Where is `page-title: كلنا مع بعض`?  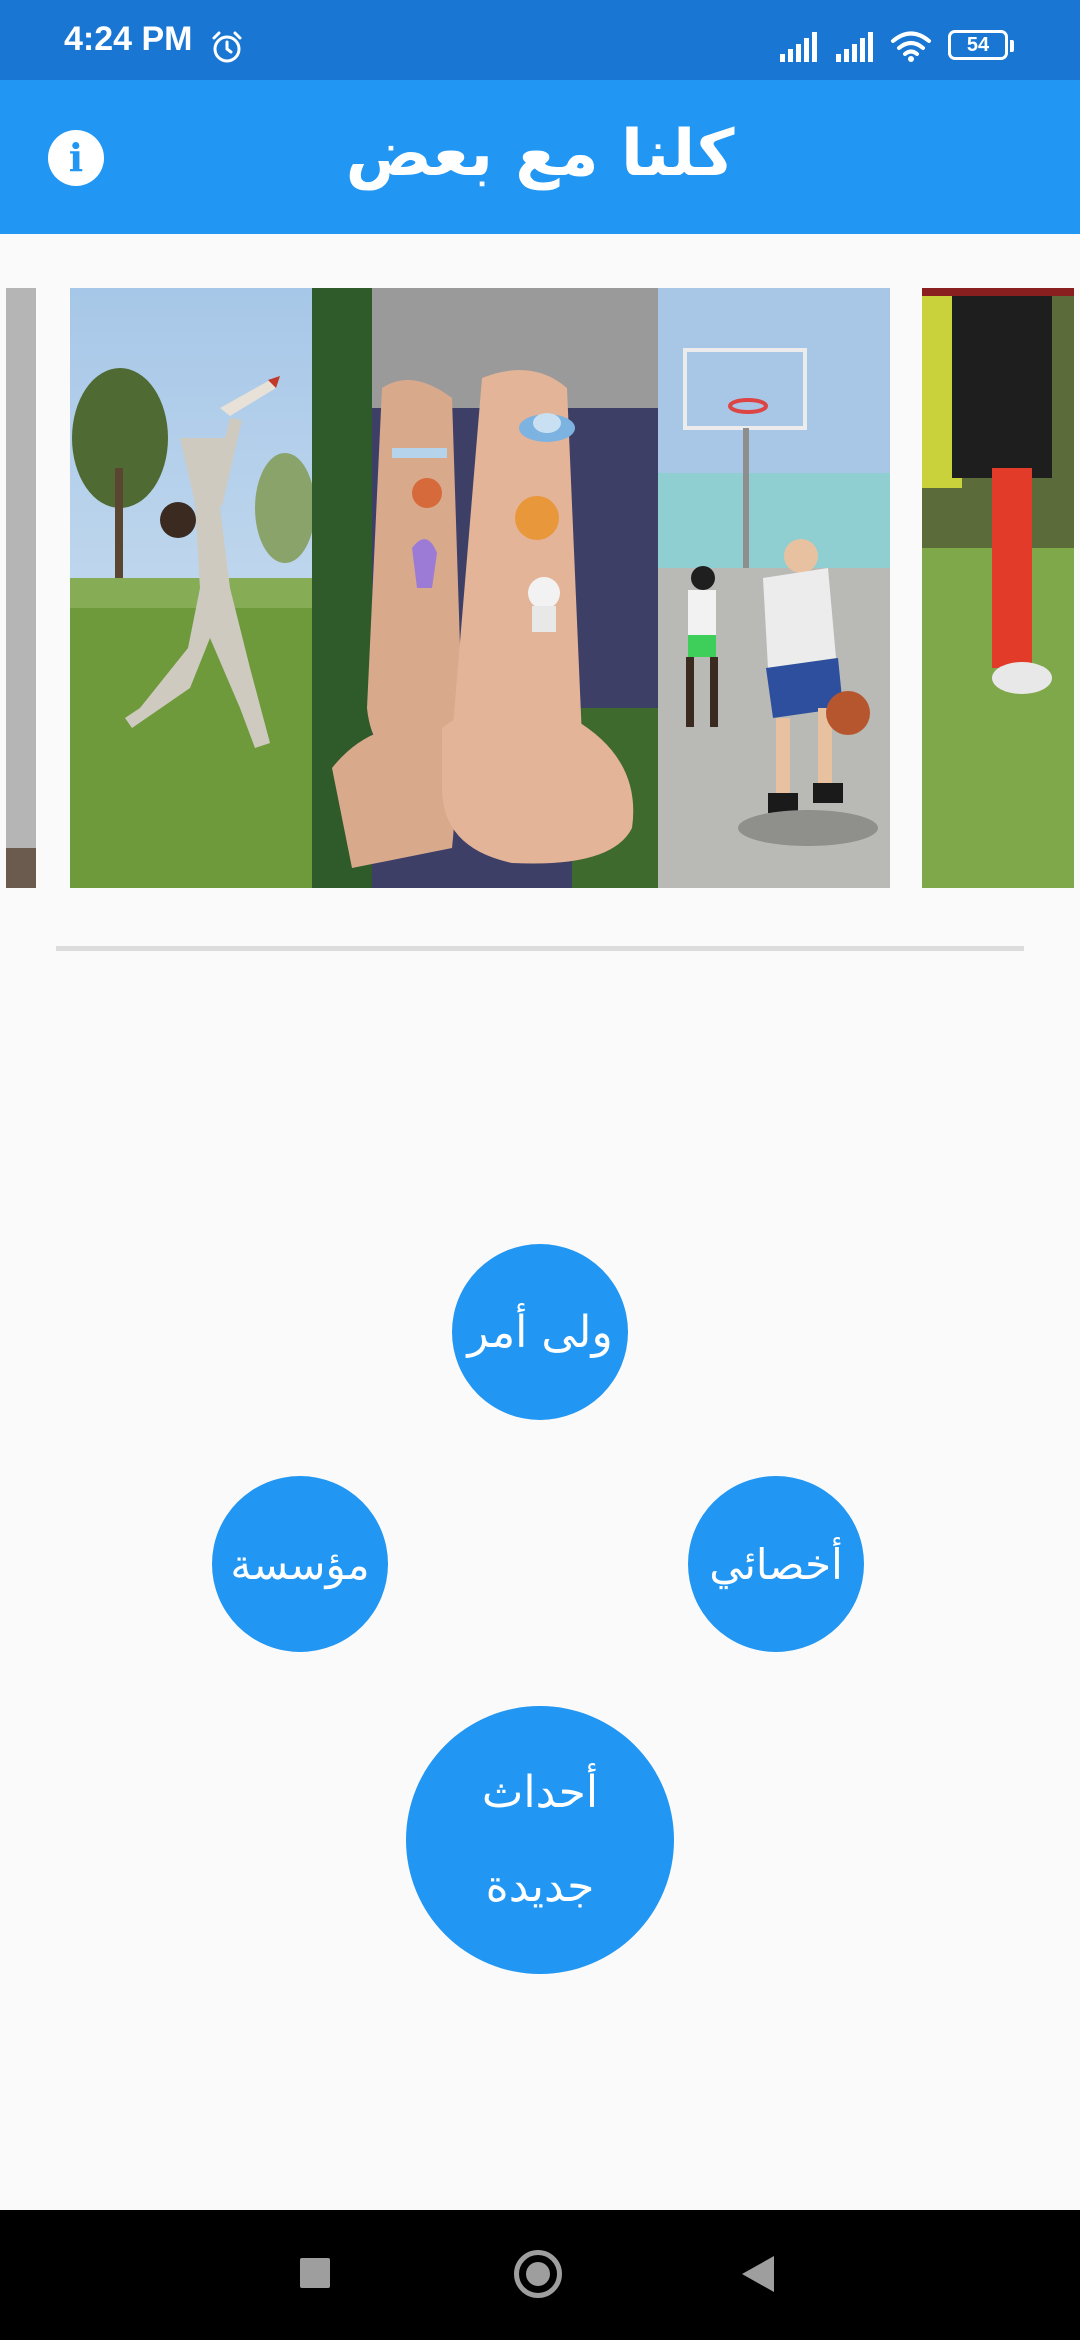 page-title: كلنا مع بعض is located at coordinates (540, 154).